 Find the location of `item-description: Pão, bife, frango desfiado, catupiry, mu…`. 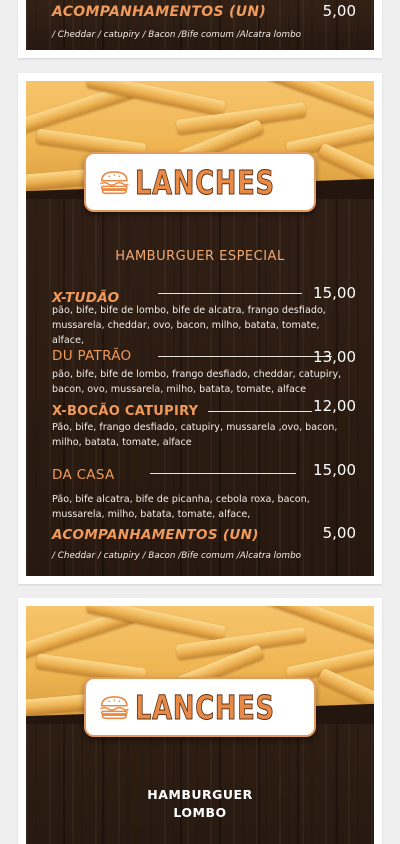

item-description: Pão, bife, frango desfiado, catupiry, mu… is located at coordinates (195, 435).